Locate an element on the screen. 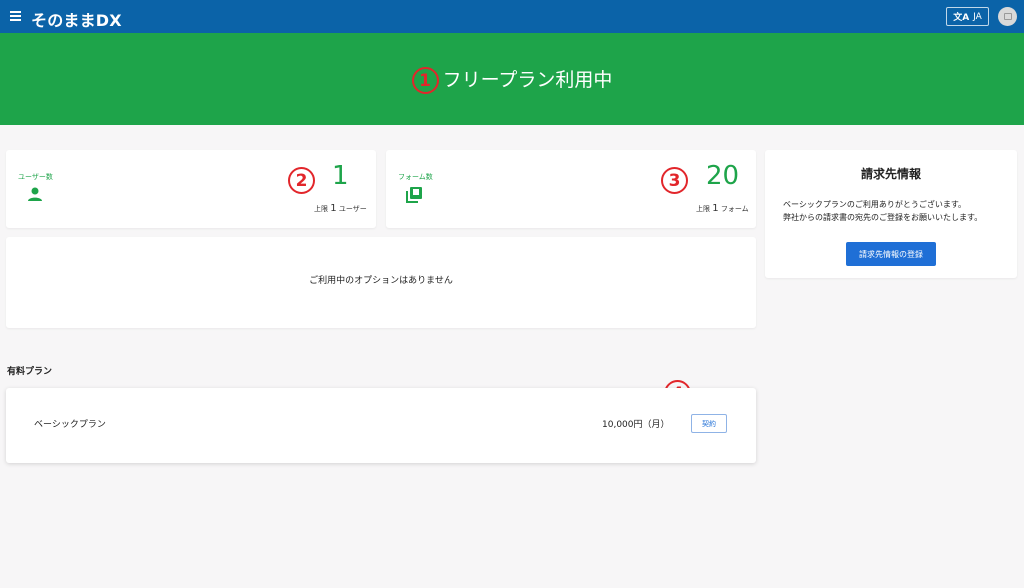  form-count-value: 20 is located at coordinates (723, 176).